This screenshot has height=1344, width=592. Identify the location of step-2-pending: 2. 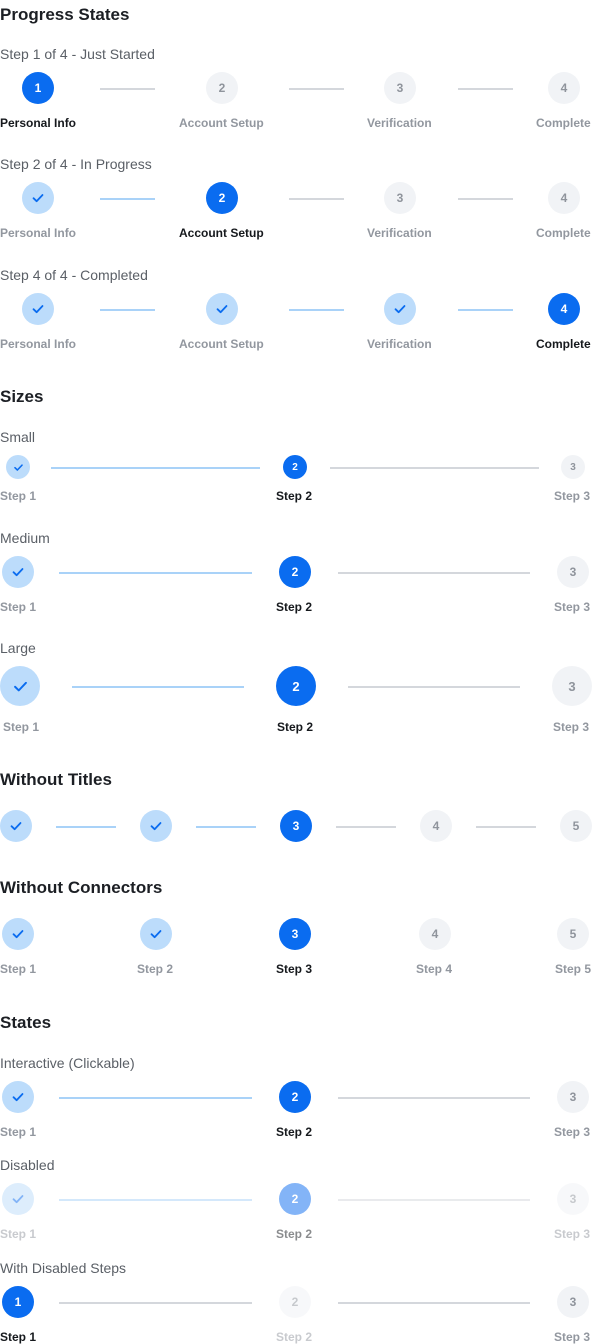
(222, 88).